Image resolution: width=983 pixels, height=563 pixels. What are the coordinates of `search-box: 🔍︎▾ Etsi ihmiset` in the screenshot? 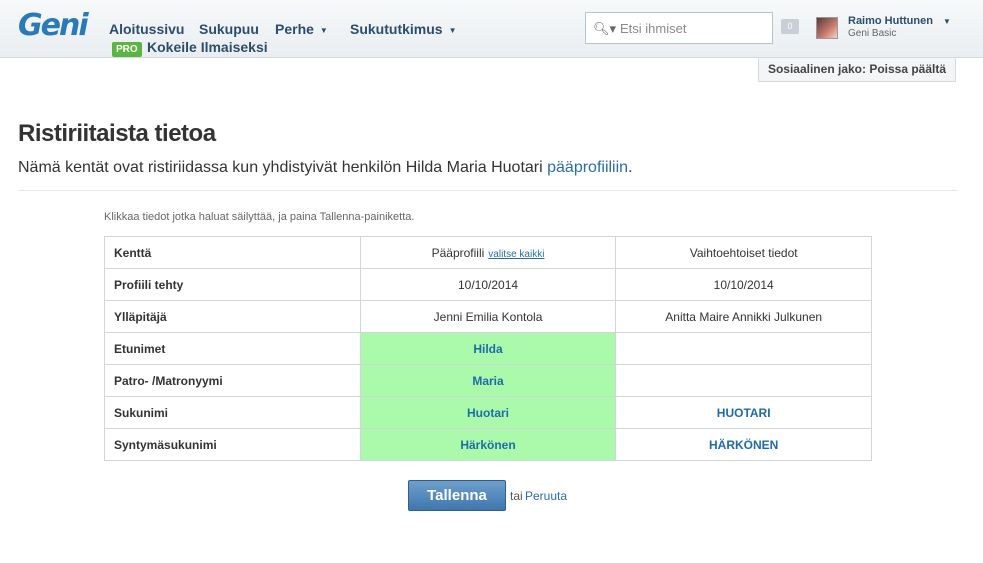 It's located at (679, 28).